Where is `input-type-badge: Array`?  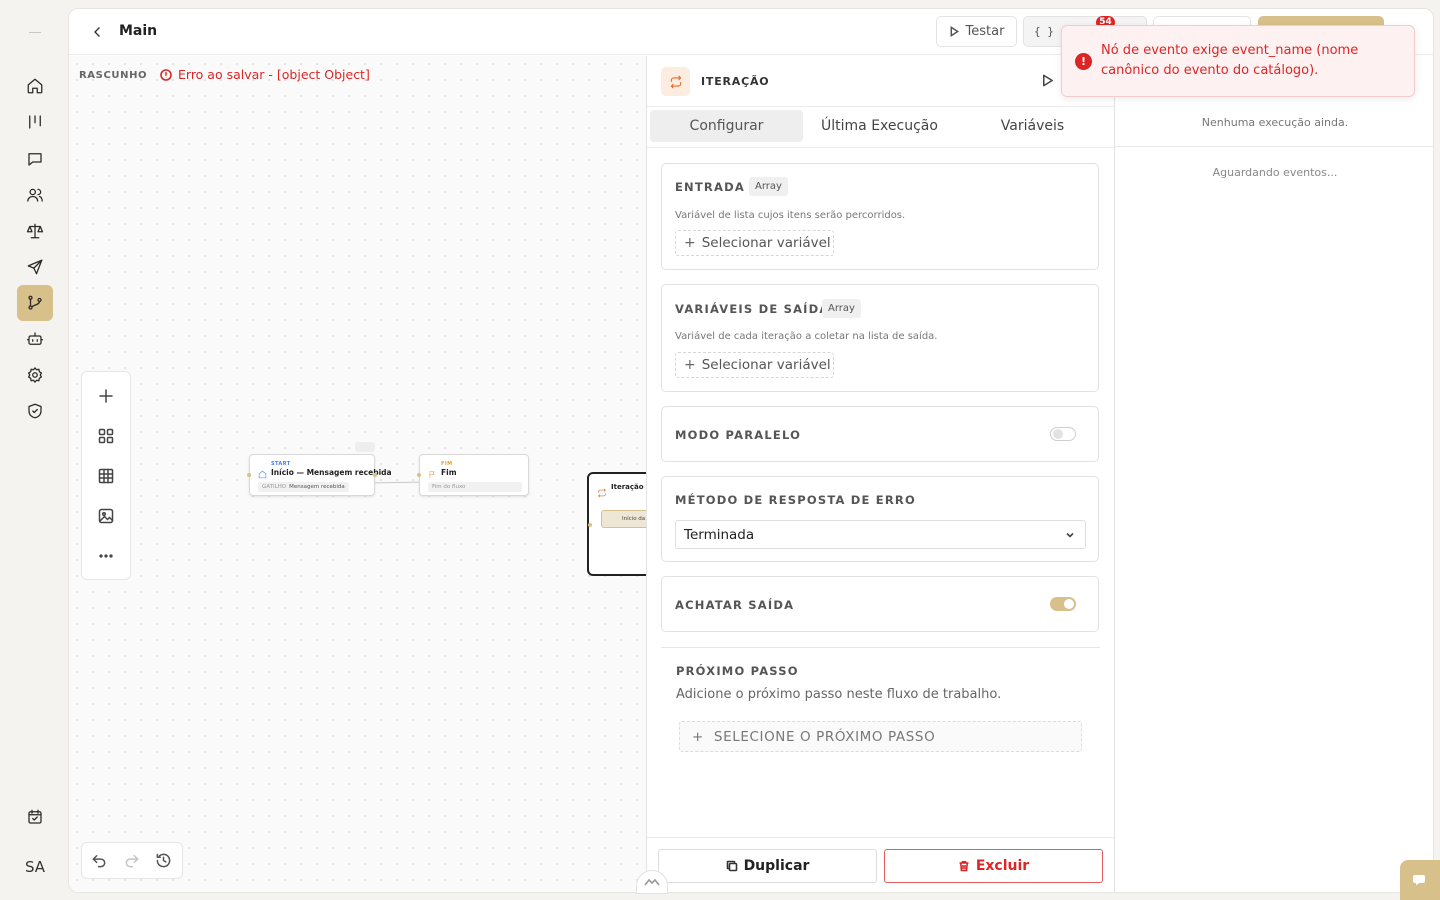
input-type-badge: Array is located at coordinates (768, 186).